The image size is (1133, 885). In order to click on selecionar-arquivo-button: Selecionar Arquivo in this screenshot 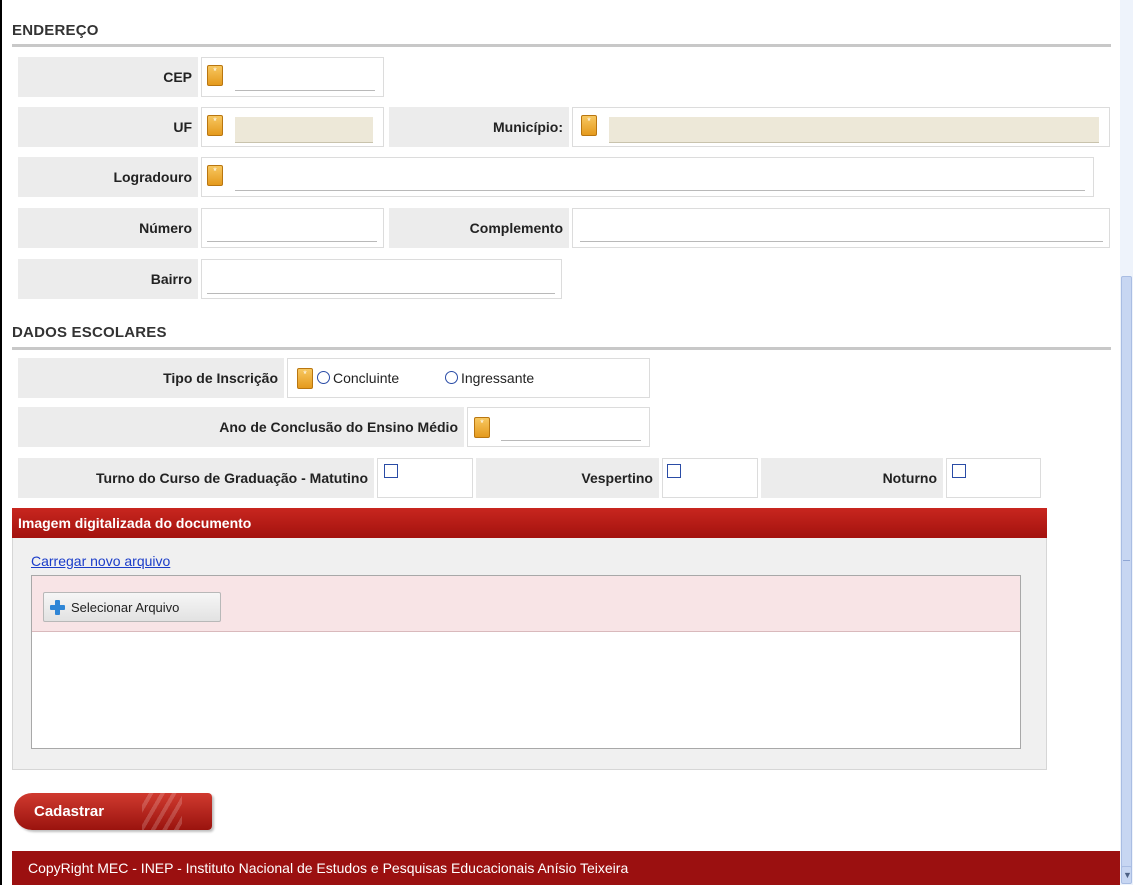, I will do `click(132, 607)`.